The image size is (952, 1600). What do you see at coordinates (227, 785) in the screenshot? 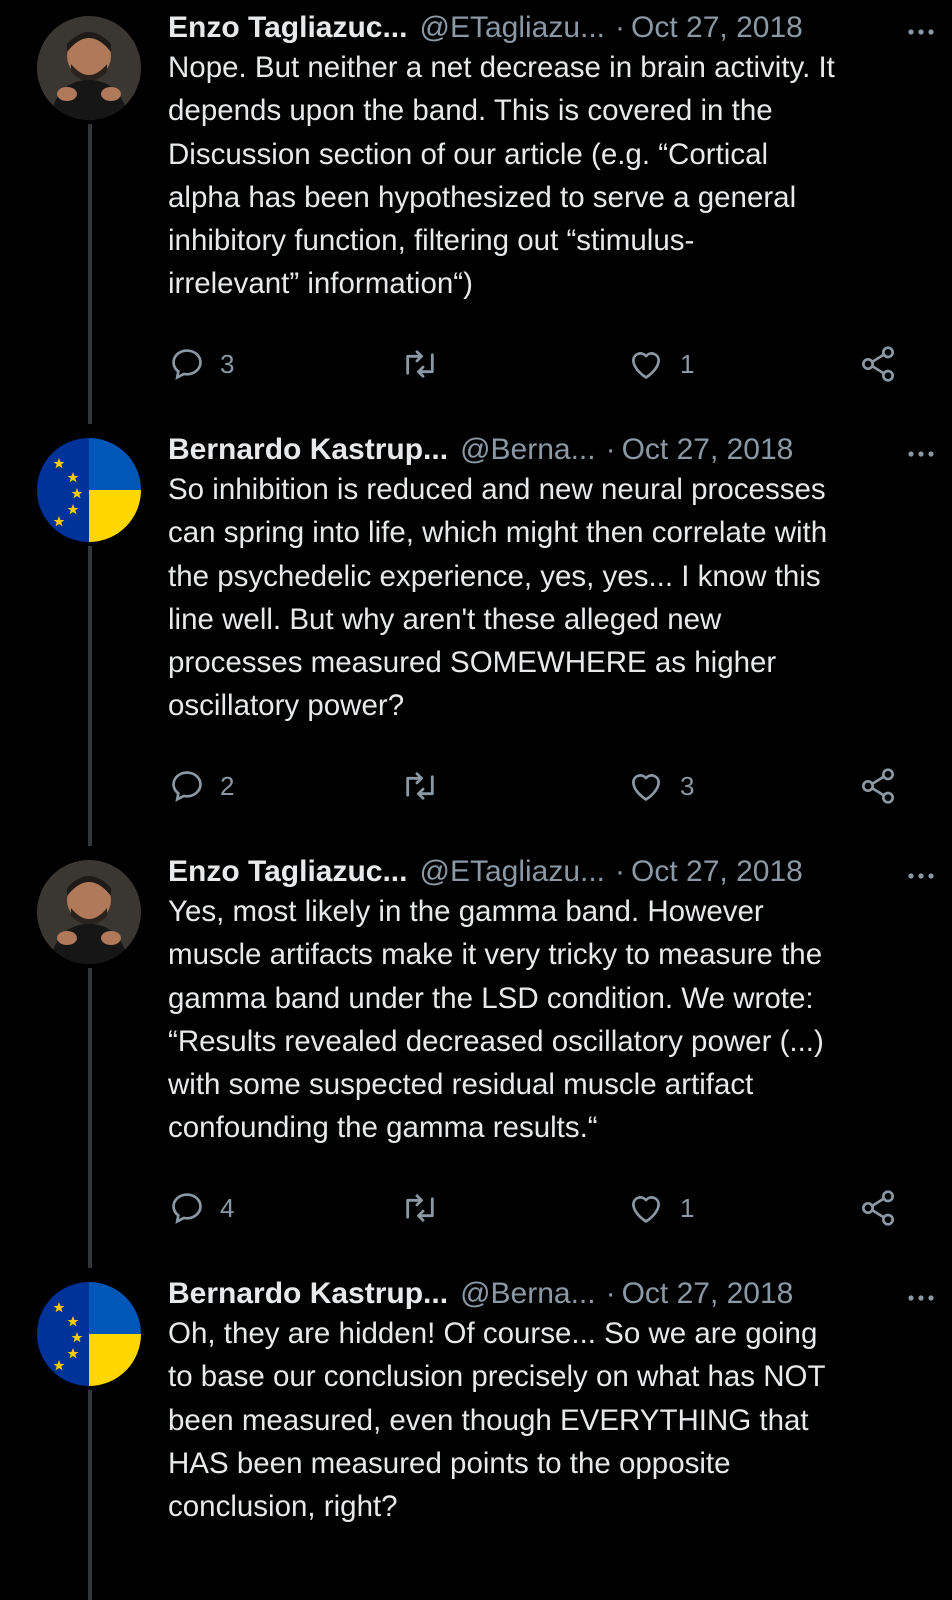
I see `reply-count: 2` at bounding box center [227, 785].